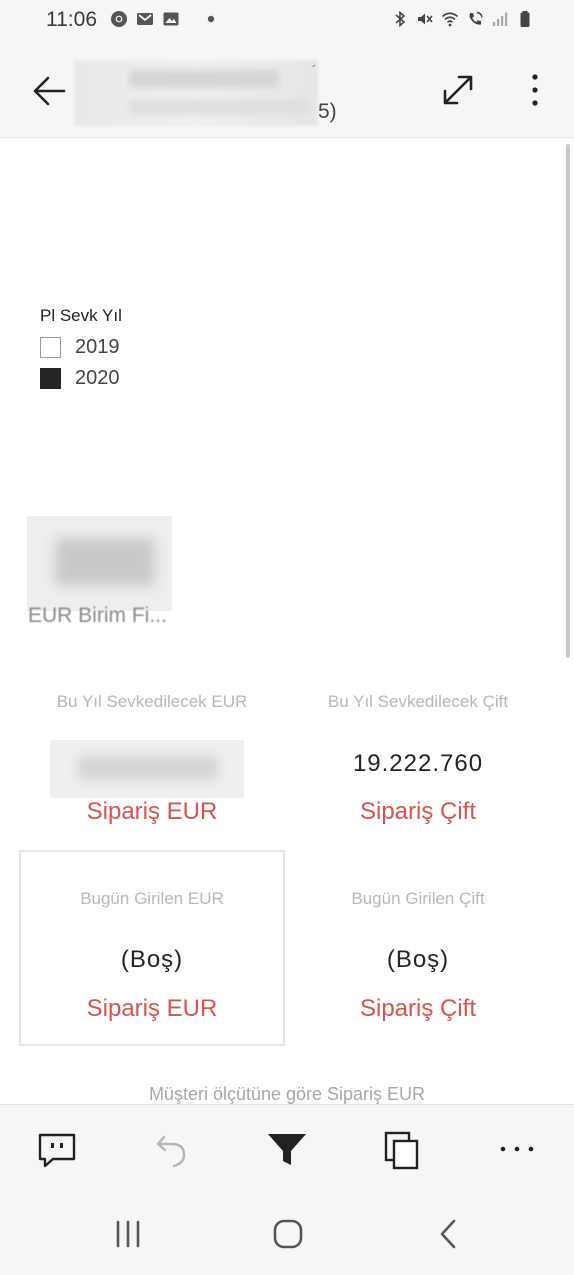 The width and height of the screenshot is (574, 1275). What do you see at coordinates (128, 1234) in the screenshot?
I see `recent-apps-icon` at bounding box center [128, 1234].